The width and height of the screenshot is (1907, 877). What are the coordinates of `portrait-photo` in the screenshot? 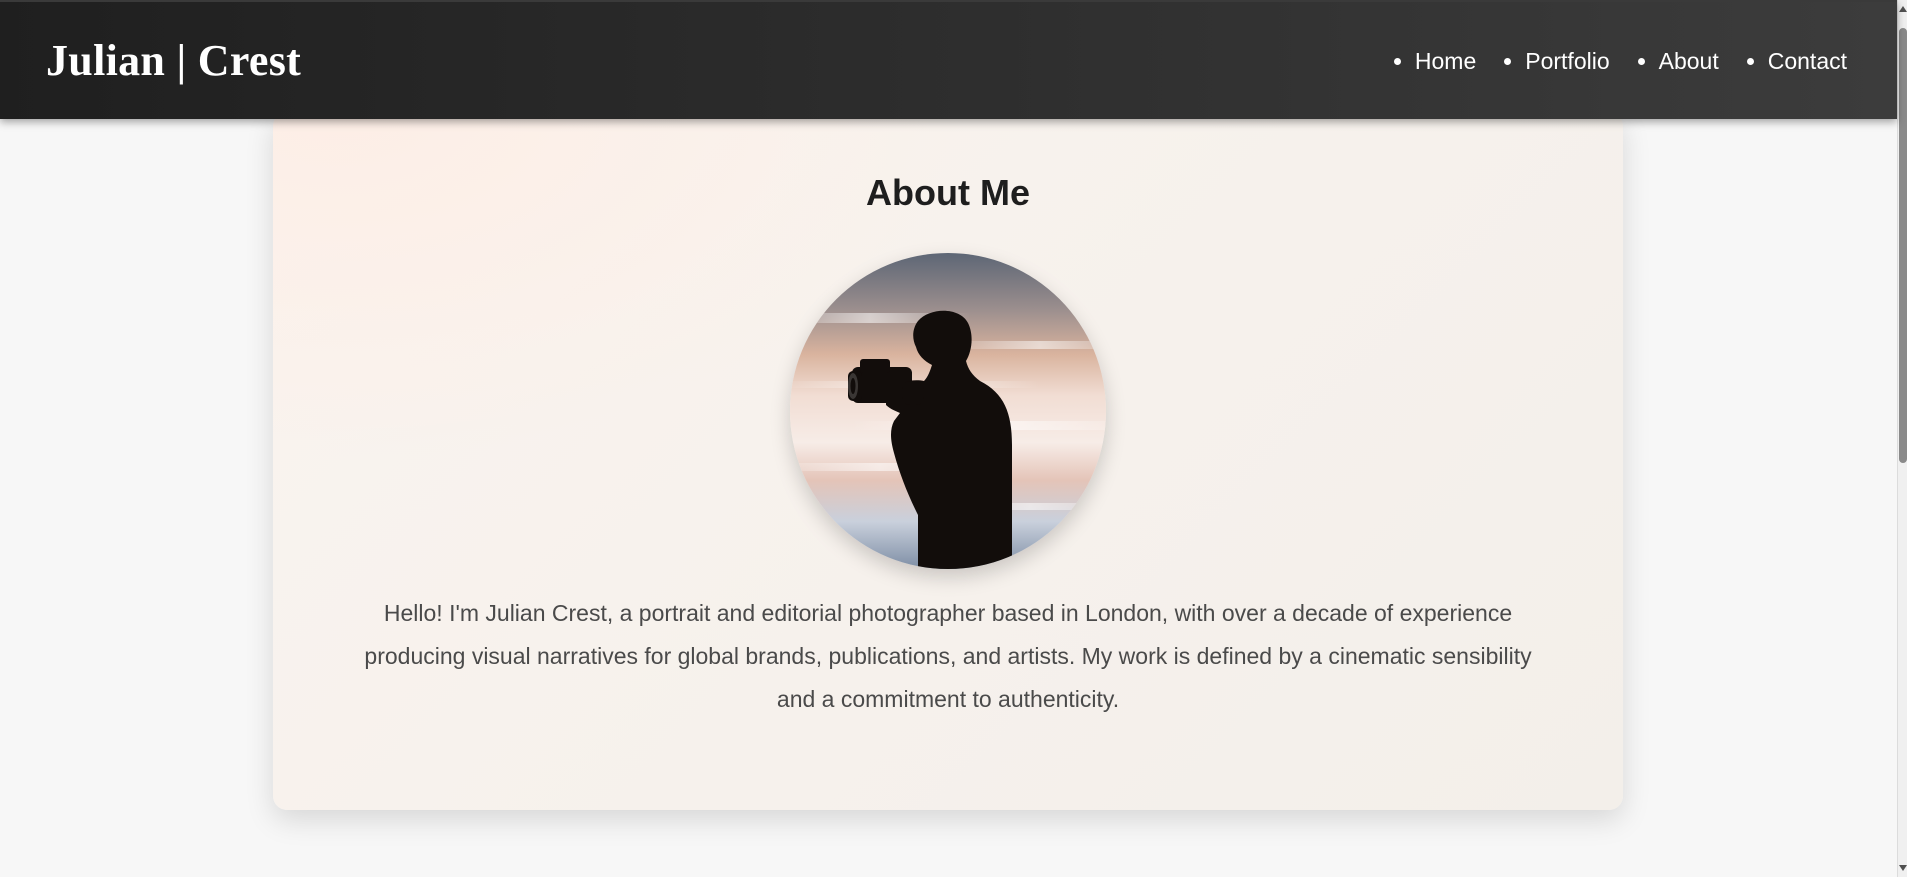 It's located at (948, 411).